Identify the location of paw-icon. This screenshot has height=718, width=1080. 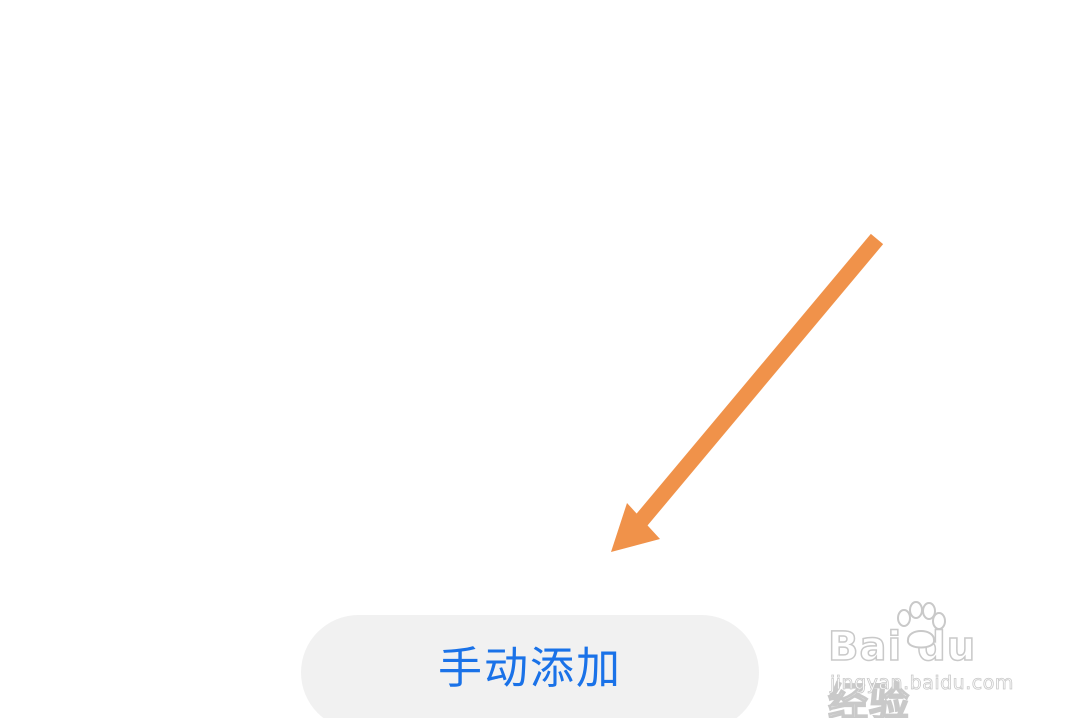
(921, 625).